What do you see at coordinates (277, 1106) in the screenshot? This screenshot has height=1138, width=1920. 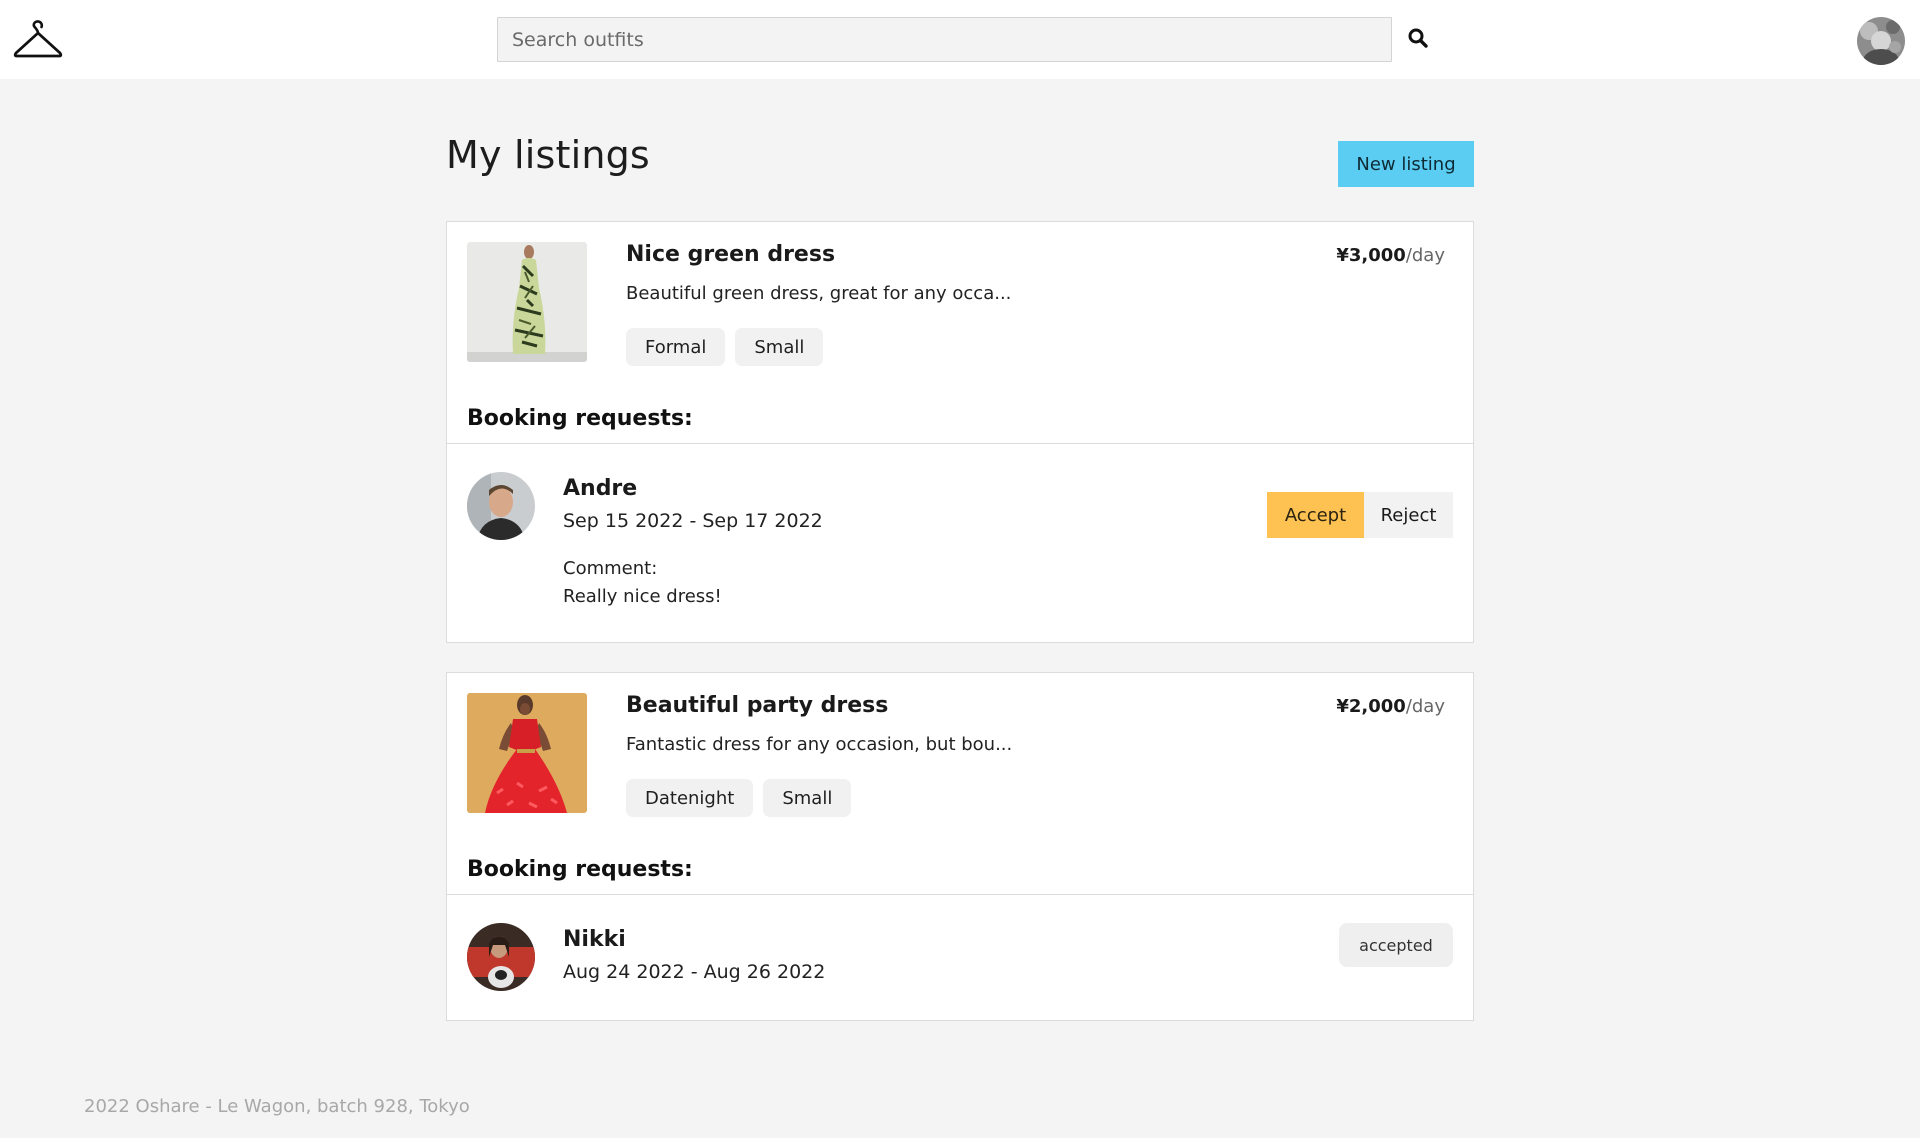 I see `footer-text: 2022 Oshare - Le Wagon, batch 928, Tokyo` at bounding box center [277, 1106].